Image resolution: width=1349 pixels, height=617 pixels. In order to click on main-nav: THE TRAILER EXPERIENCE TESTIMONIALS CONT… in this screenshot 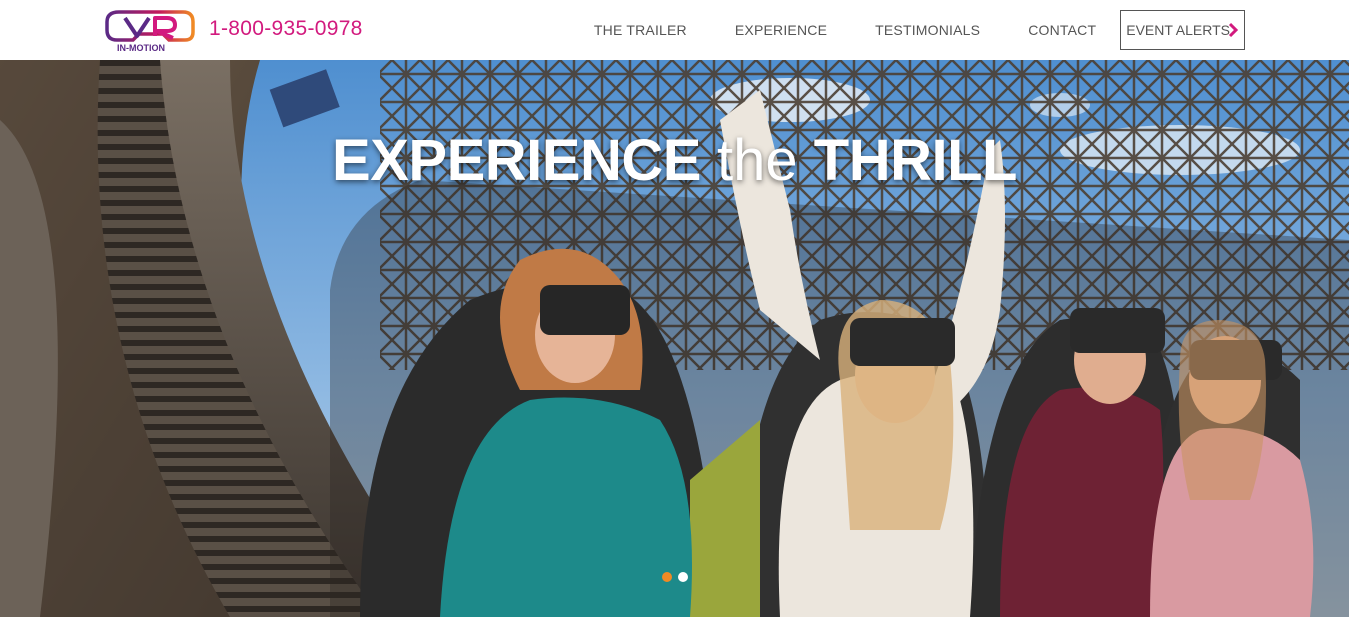, I will do `click(919, 30)`.